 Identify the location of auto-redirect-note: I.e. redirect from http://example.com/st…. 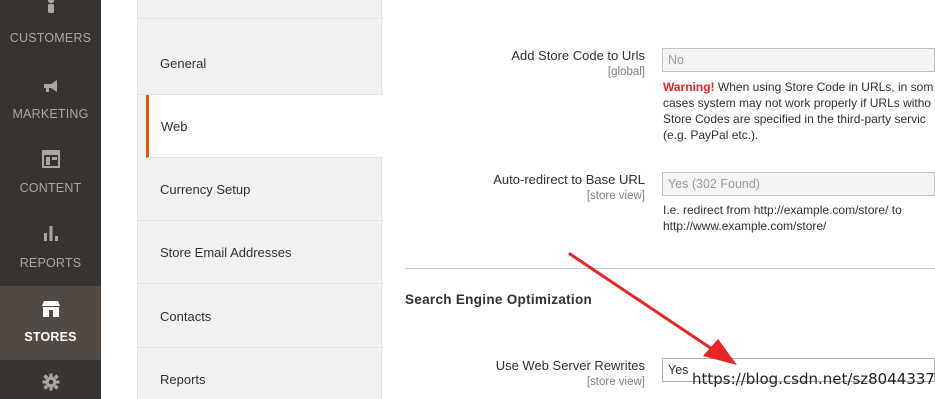
(799, 218).